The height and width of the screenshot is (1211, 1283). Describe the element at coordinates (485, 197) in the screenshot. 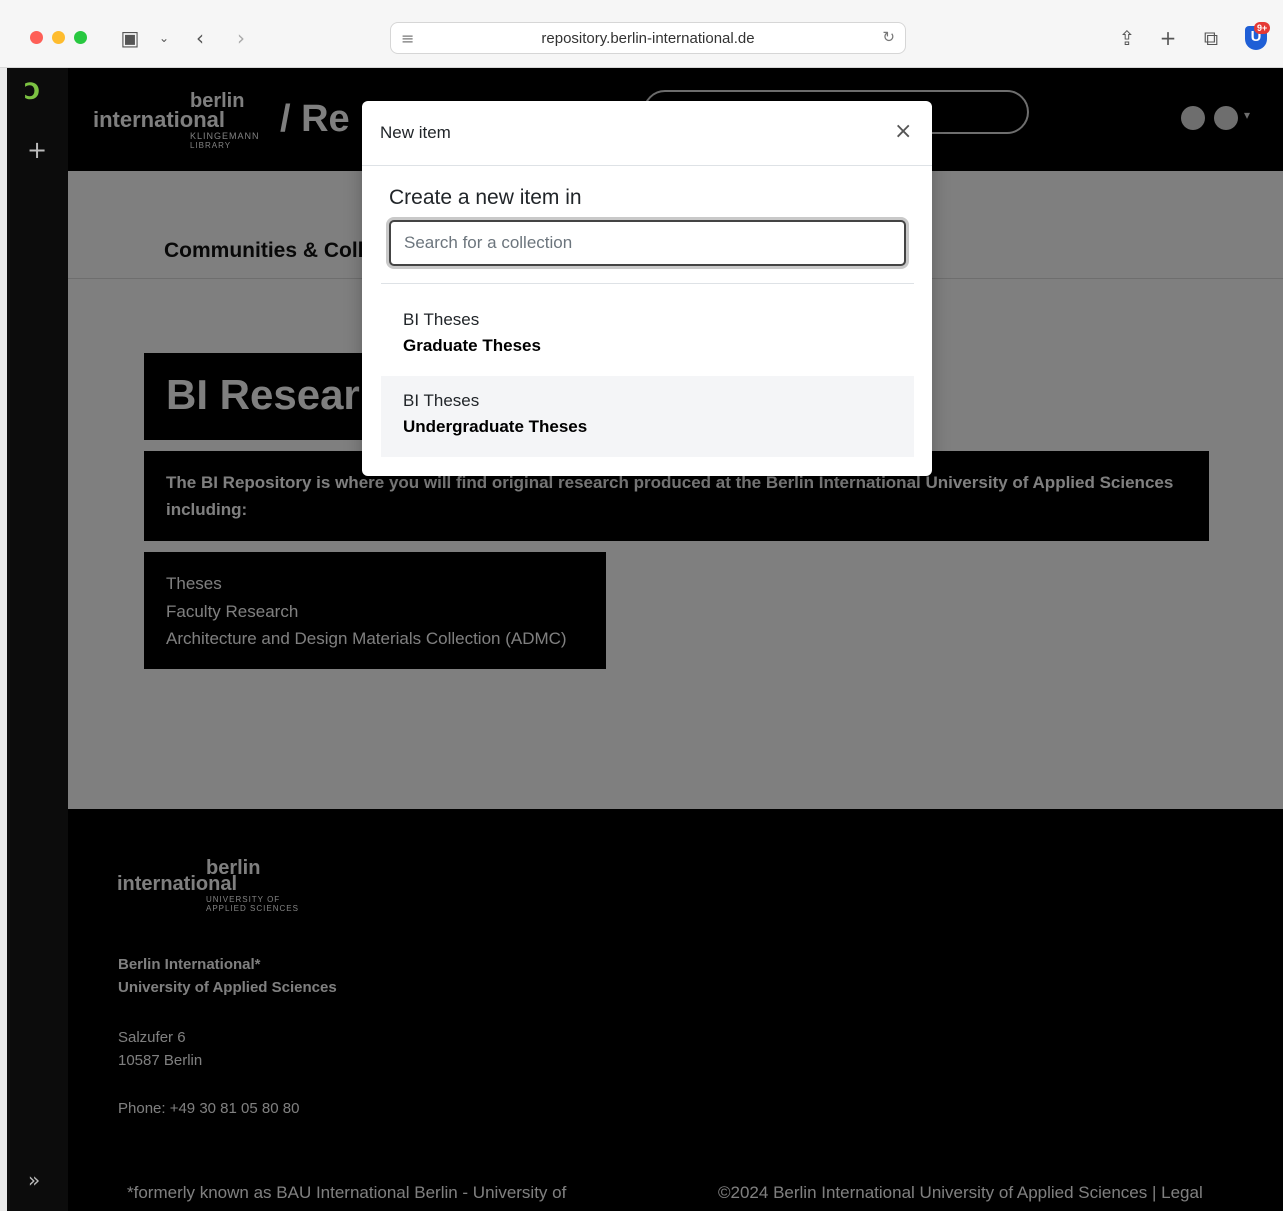

I see `dialog-heading: Create a new item in` at that location.